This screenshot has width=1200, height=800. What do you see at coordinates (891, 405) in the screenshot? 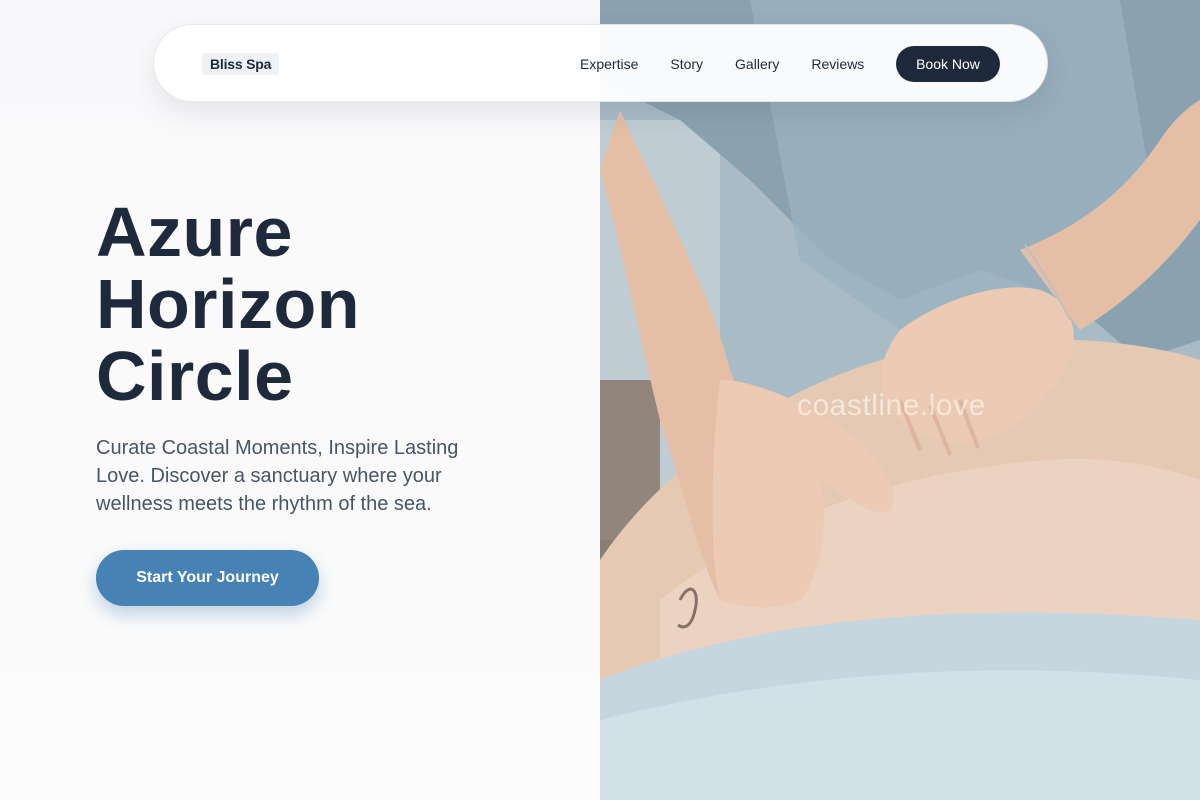
I see `image-watermark: coastline.love` at bounding box center [891, 405].